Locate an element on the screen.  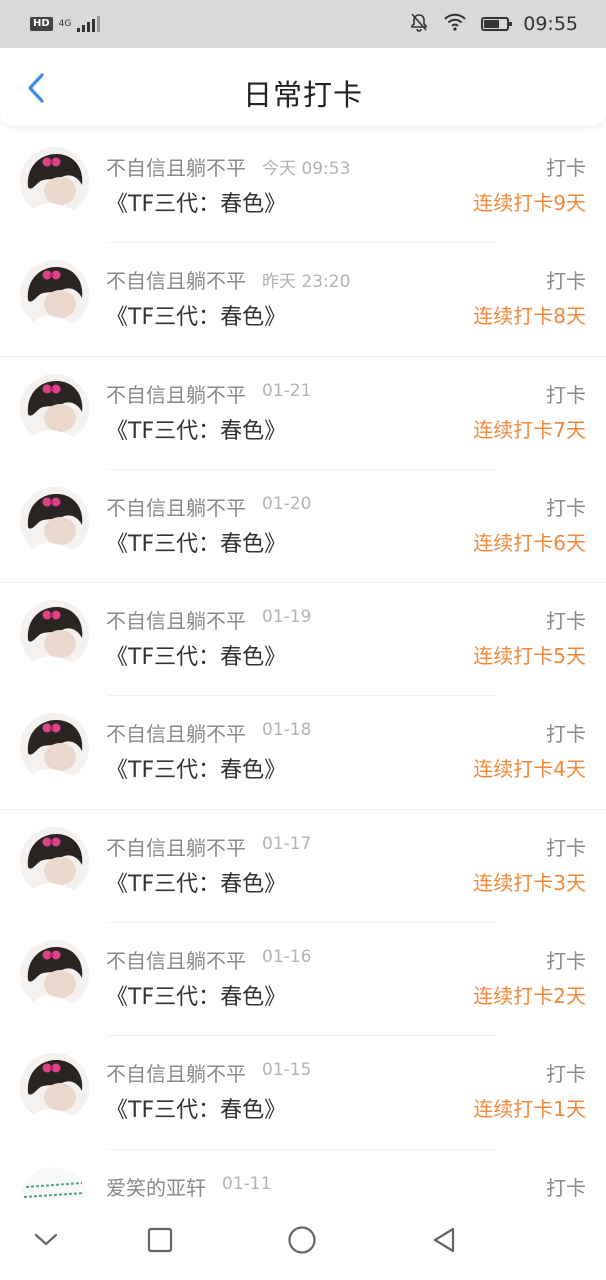
checkin-time: 01-18 is located at coordinates (287, 730).